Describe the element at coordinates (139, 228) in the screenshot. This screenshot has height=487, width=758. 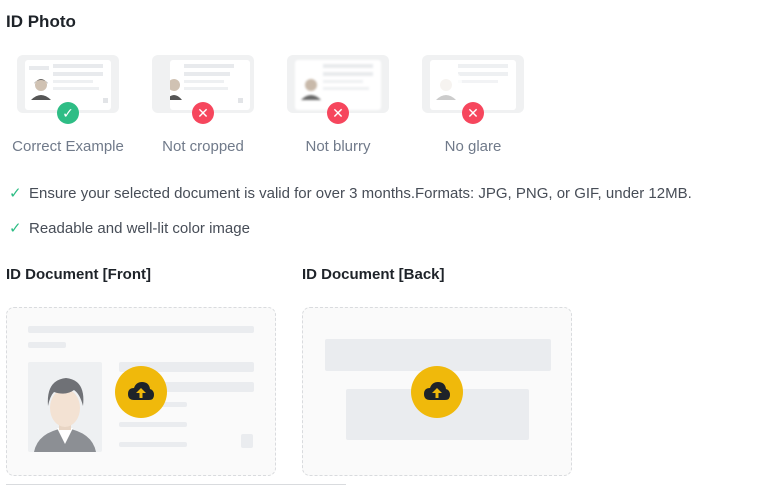
I see `requirement-text: Readable and well-lit color image` at that location.